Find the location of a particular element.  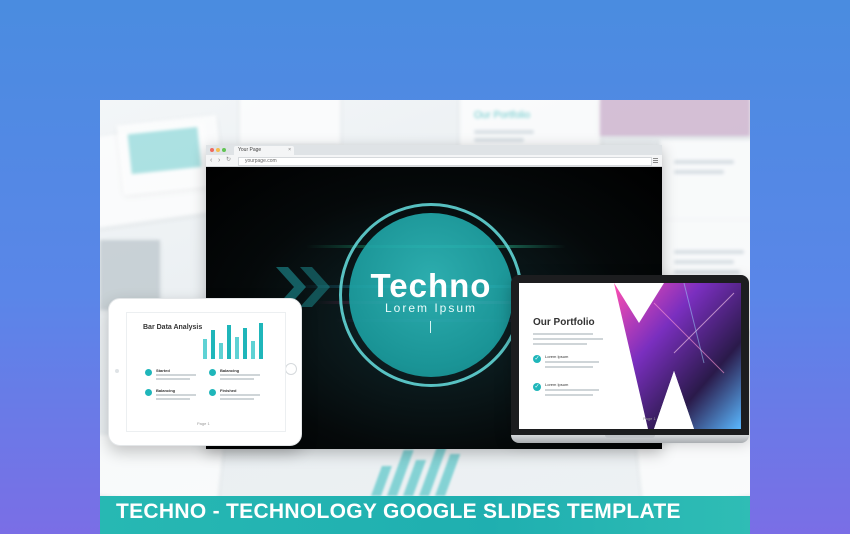

hero-subtitle: Lorem Ipsum is located at coordinates (431, 308).